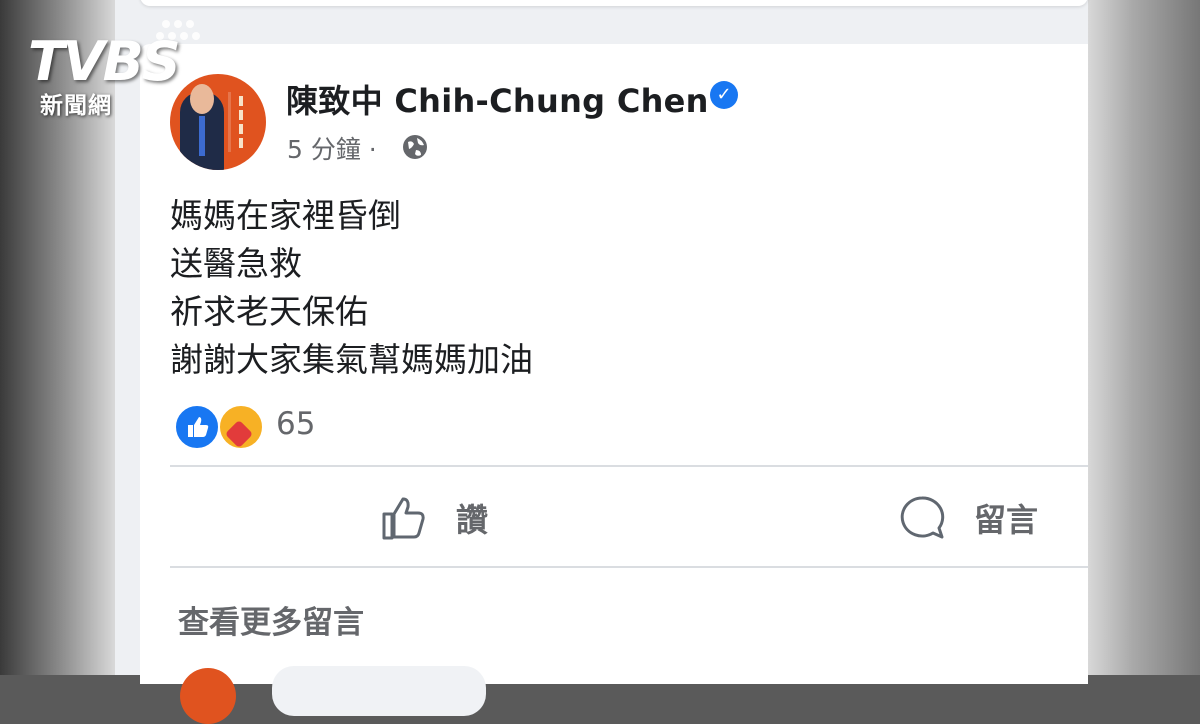 The image size is (1200, 724). What do you see at coordinates (76, 106) in the screenshot?
I see `logo-subtitle: 新聞網` at bounding box center [76, 106].